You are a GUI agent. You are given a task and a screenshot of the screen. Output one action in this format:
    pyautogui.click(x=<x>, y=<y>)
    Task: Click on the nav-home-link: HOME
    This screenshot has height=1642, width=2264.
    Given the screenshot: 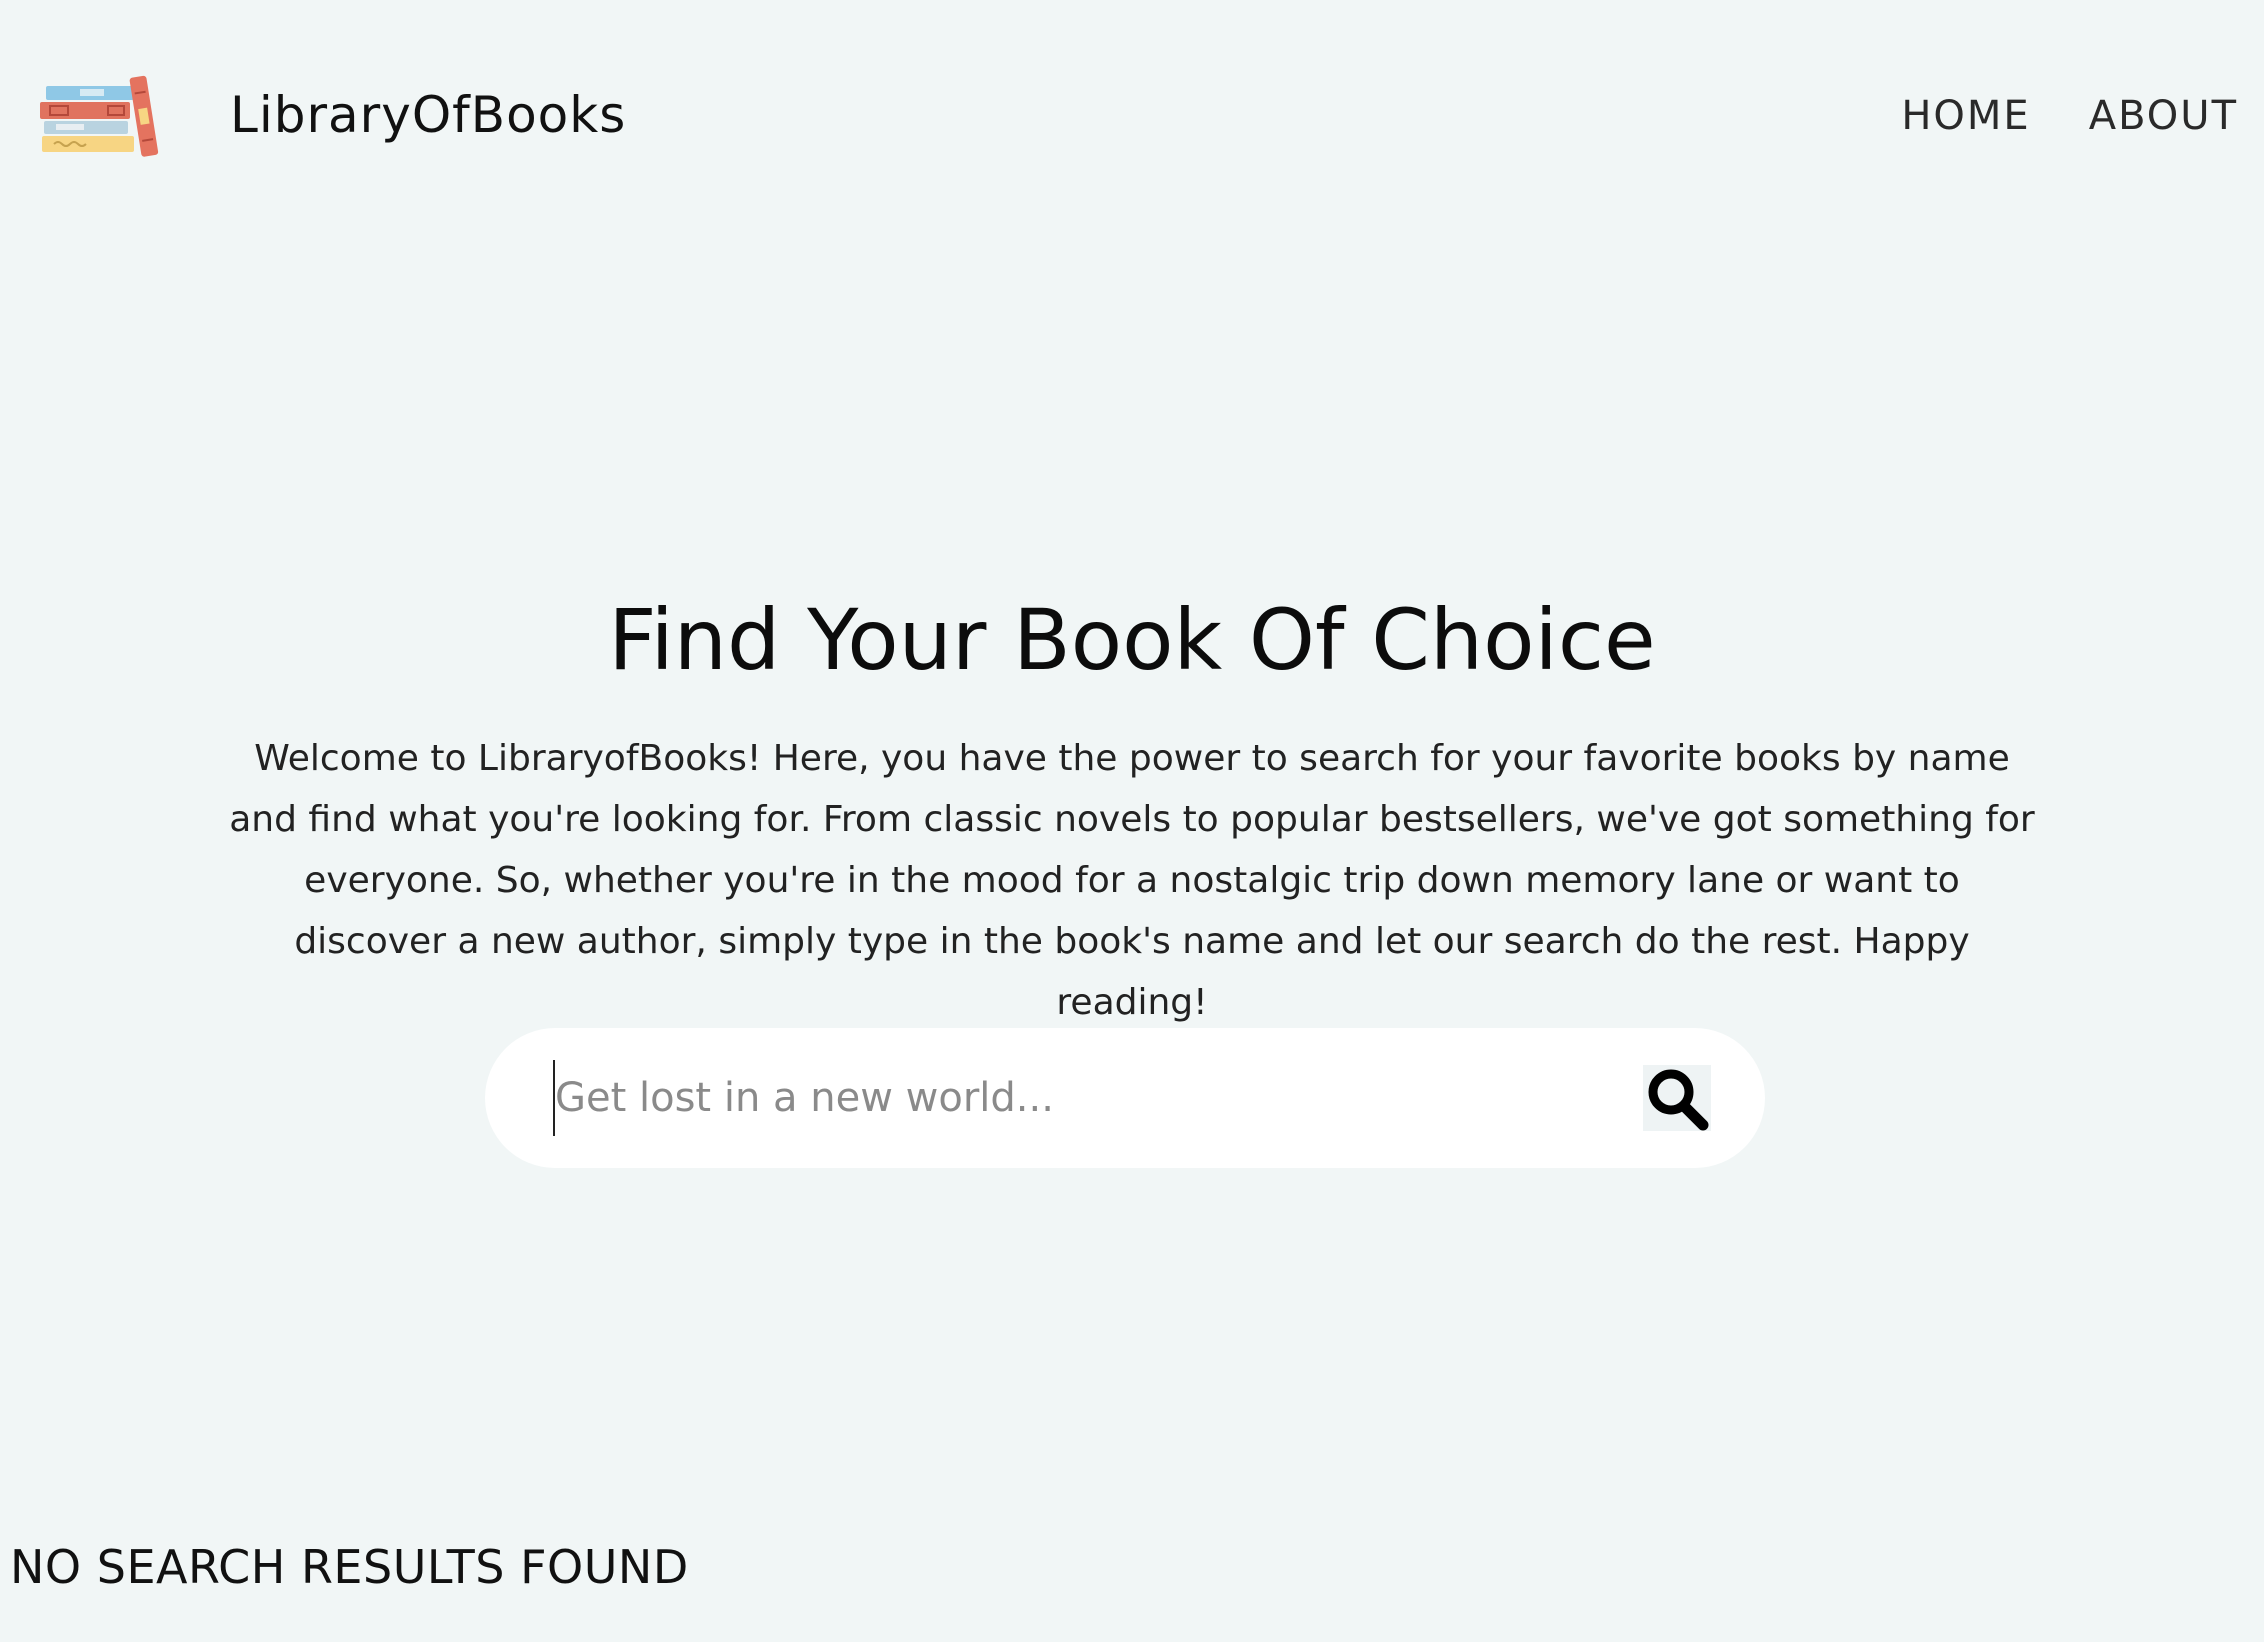 What is the action you would take?
    pyautogui.click(x=1965, y=116)
    